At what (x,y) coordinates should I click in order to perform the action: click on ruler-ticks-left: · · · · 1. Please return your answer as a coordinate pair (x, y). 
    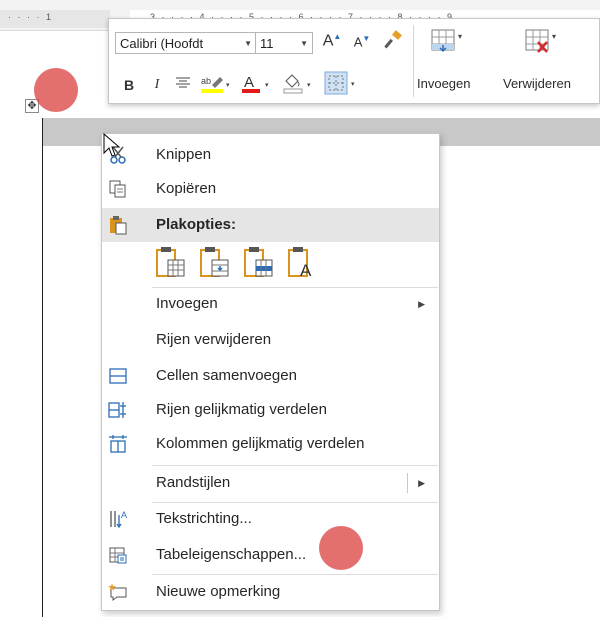
    Looking at the image, I should click on (30, 17).